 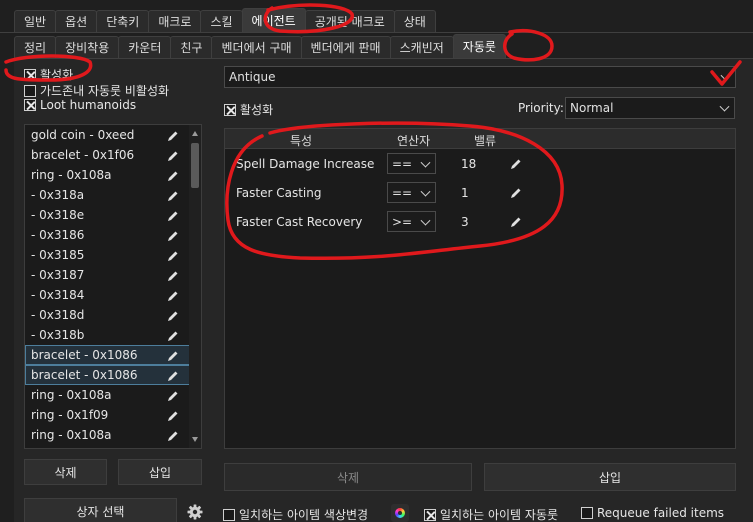 What do you see at coordinates (587, 513) in the screenshot?
I see `requeue-failed-box` at bounding box center [587, 513].